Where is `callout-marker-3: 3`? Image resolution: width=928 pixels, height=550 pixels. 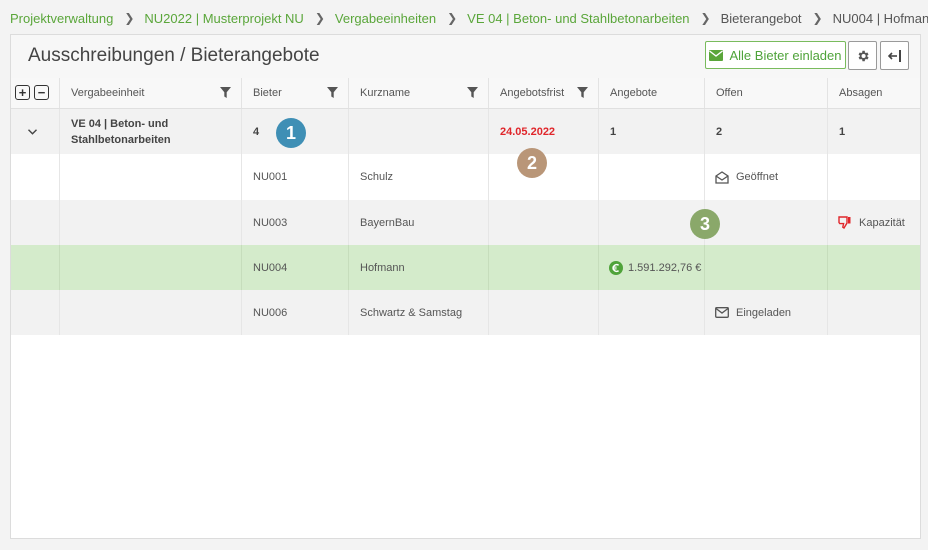
callout-marker-3: 3 is located at coordinates (705, 224).